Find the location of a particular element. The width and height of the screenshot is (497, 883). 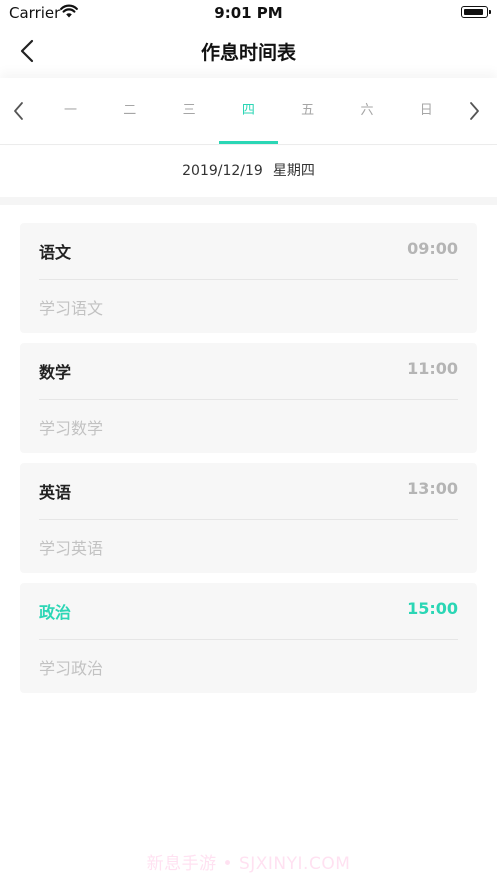

watermark: 新息手游 • SJXINYI.COM is located at coordinates (248, 864).